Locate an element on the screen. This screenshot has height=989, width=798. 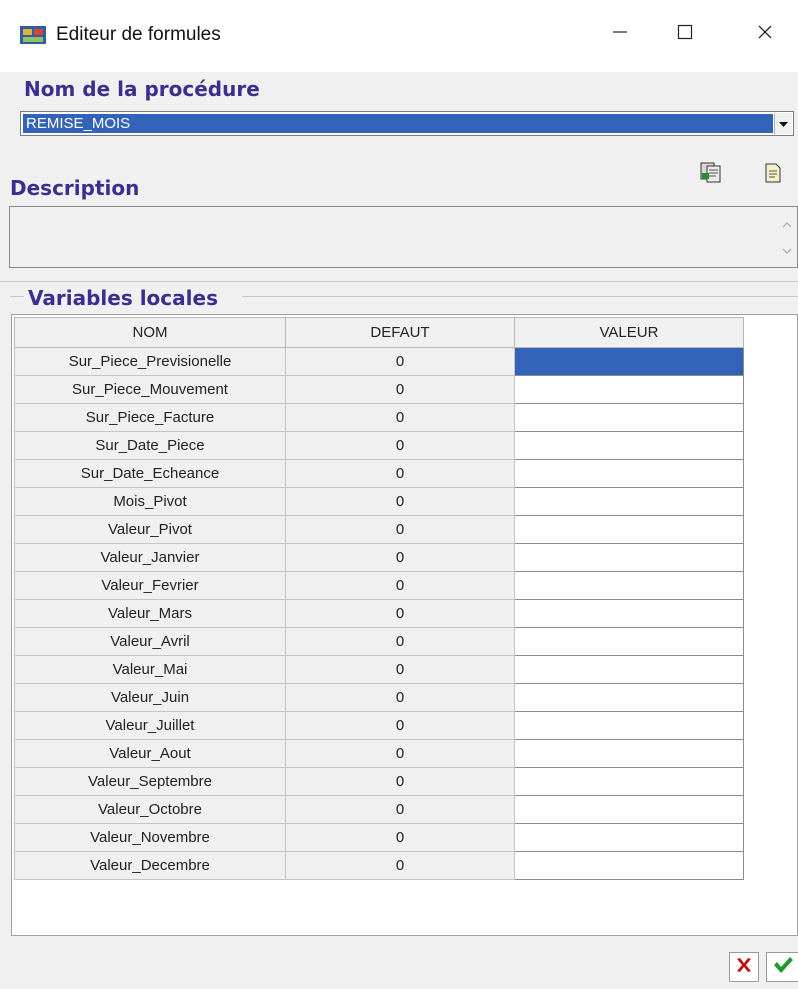
close-button is located at coordinates (765, 34).